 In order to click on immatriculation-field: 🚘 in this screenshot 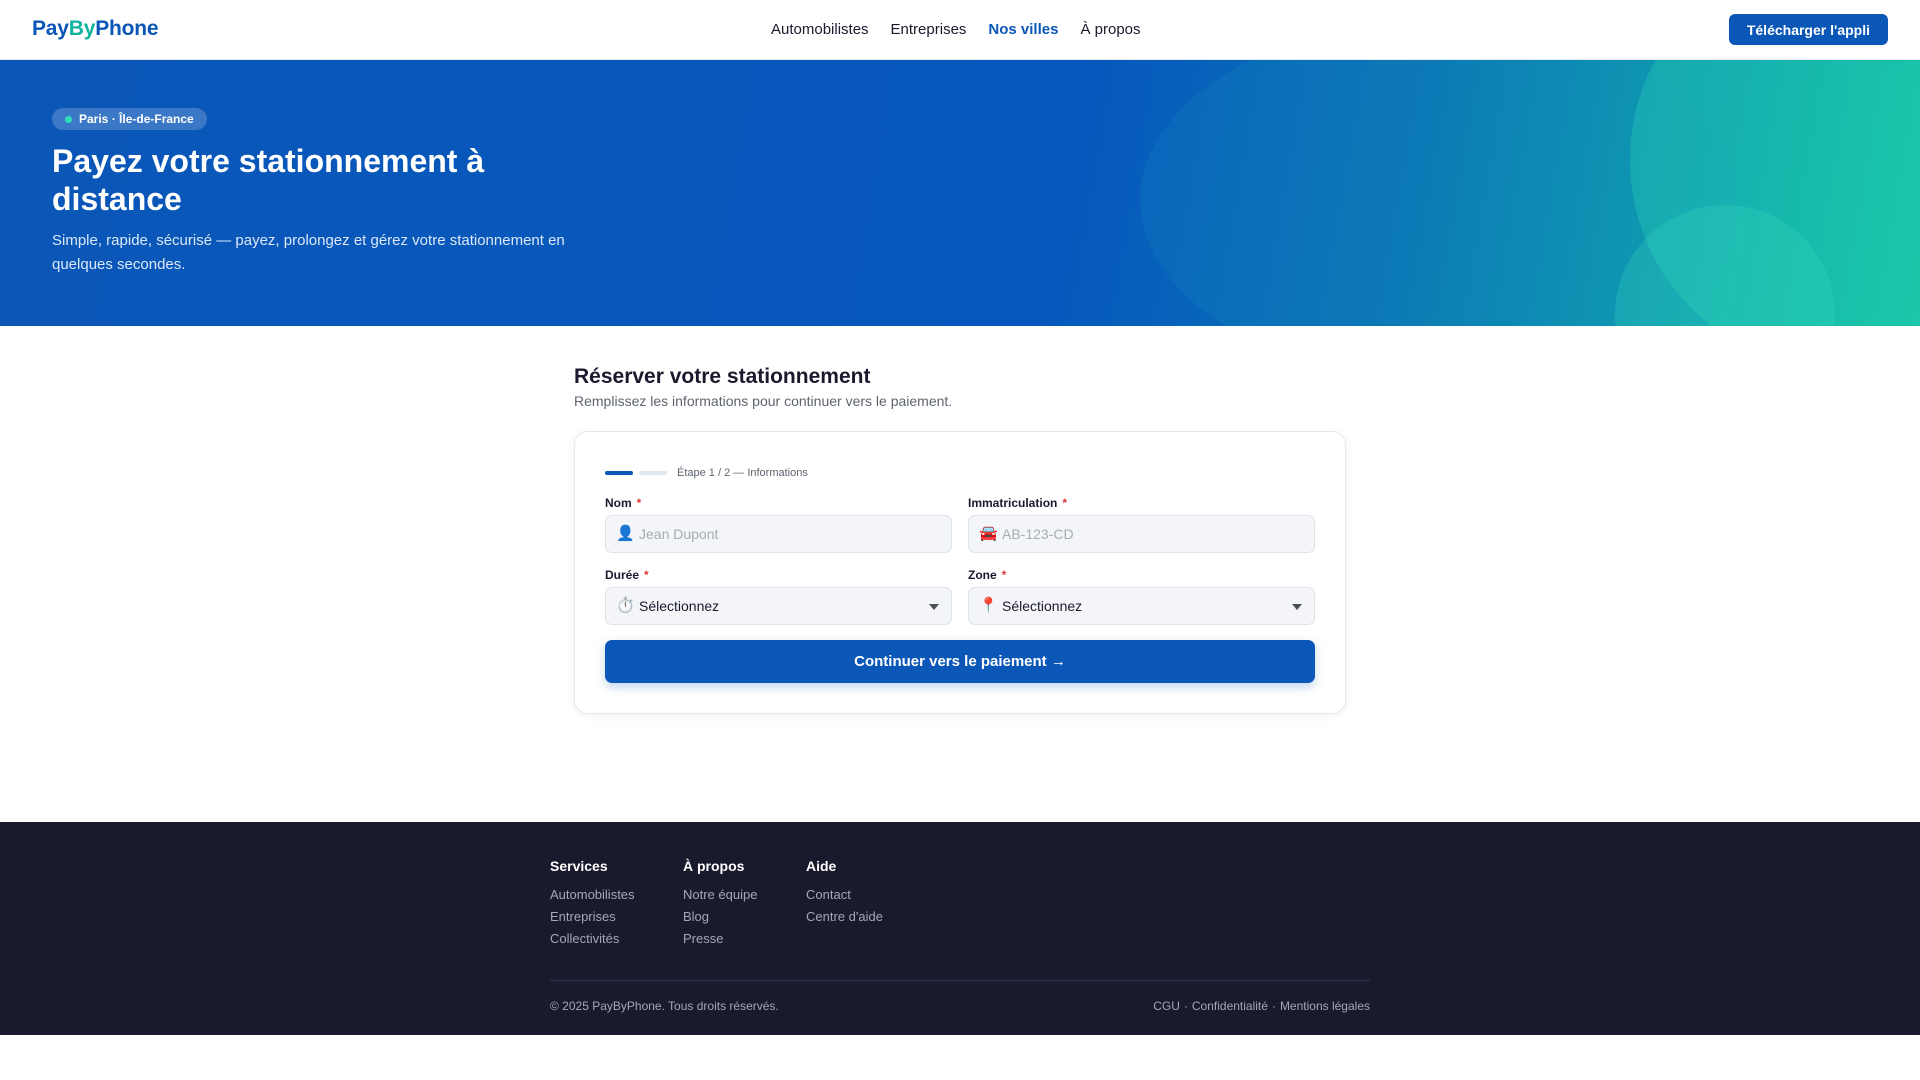, I will do `click(1141, 534)`.